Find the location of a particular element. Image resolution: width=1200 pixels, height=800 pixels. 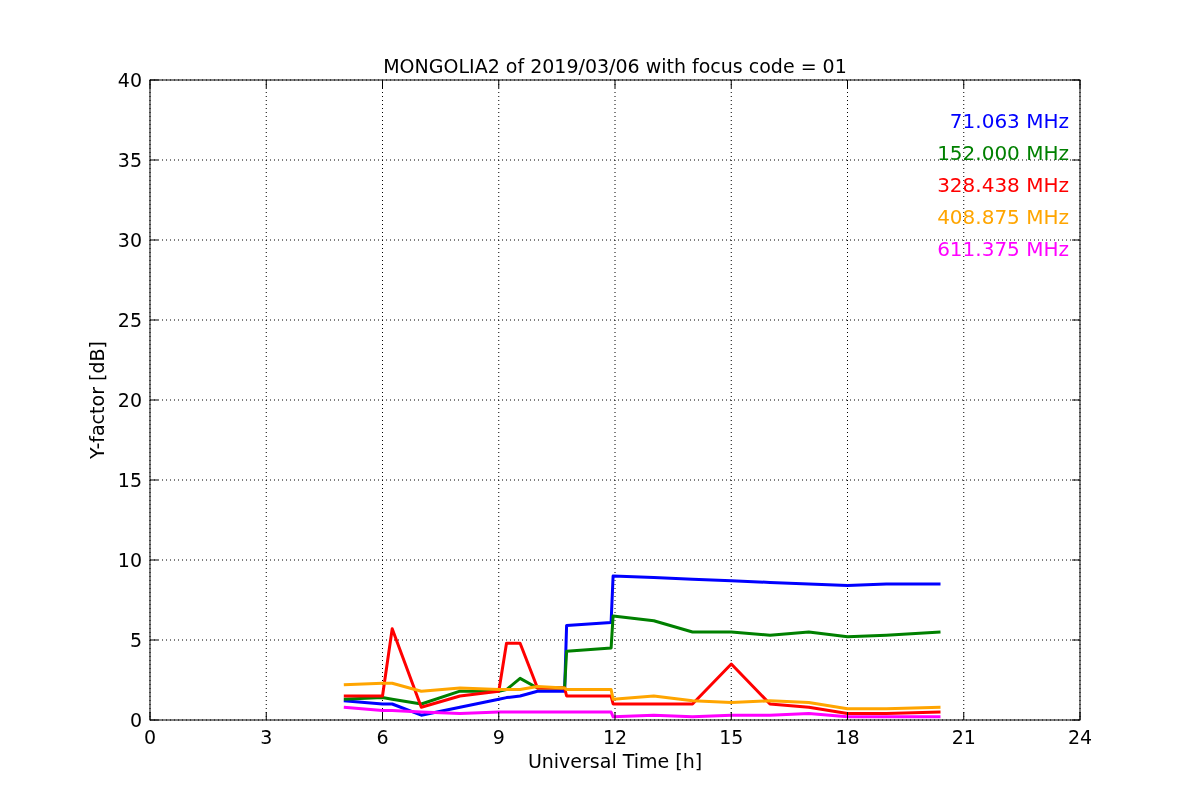

tick-label: 25 is located at coordinates (129, 320).